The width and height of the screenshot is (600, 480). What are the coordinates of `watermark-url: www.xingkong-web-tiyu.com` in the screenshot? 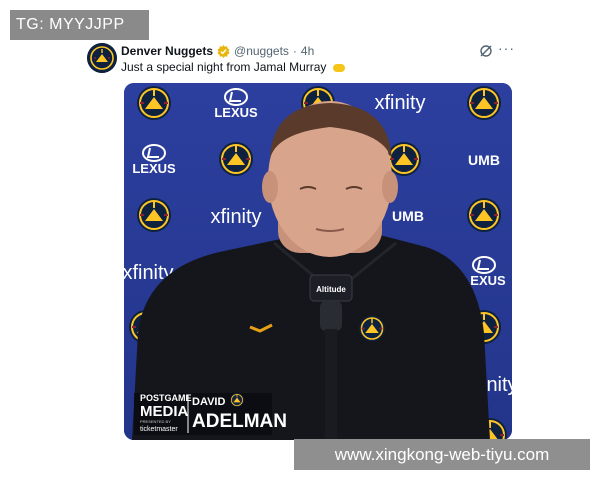 It's located at (442, 454).